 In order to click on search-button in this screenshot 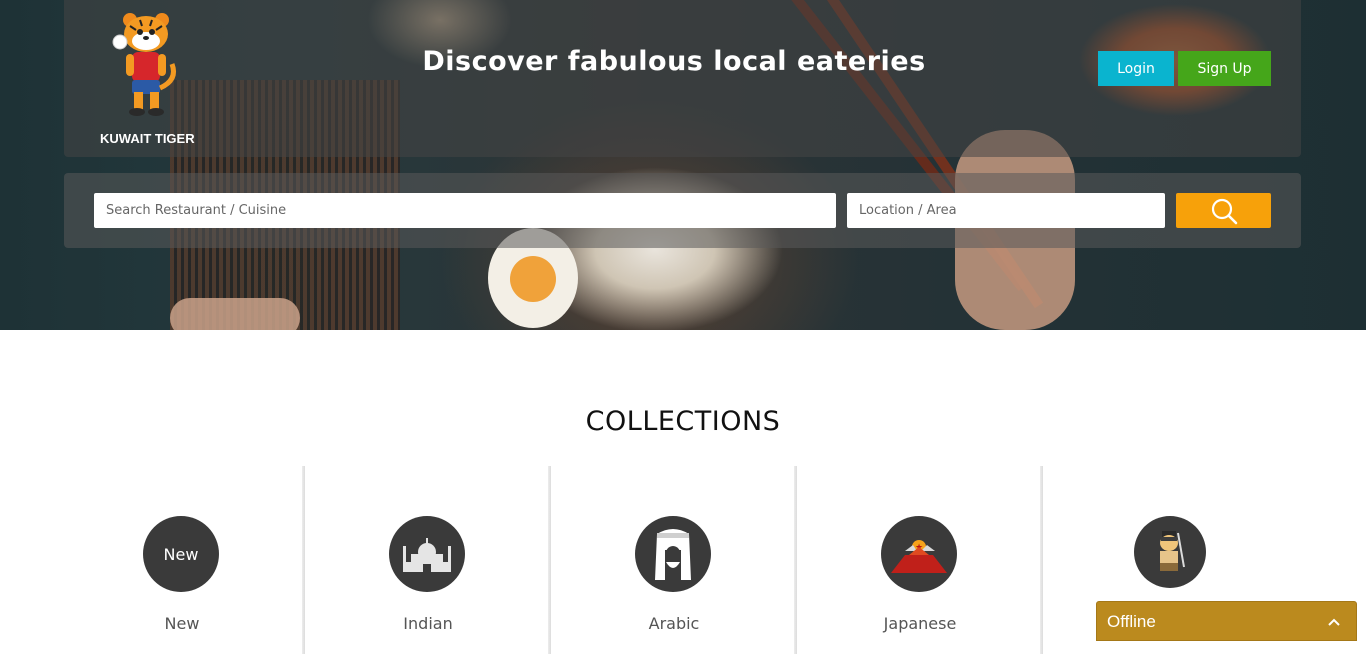, I will do `click(1223, 210)`.